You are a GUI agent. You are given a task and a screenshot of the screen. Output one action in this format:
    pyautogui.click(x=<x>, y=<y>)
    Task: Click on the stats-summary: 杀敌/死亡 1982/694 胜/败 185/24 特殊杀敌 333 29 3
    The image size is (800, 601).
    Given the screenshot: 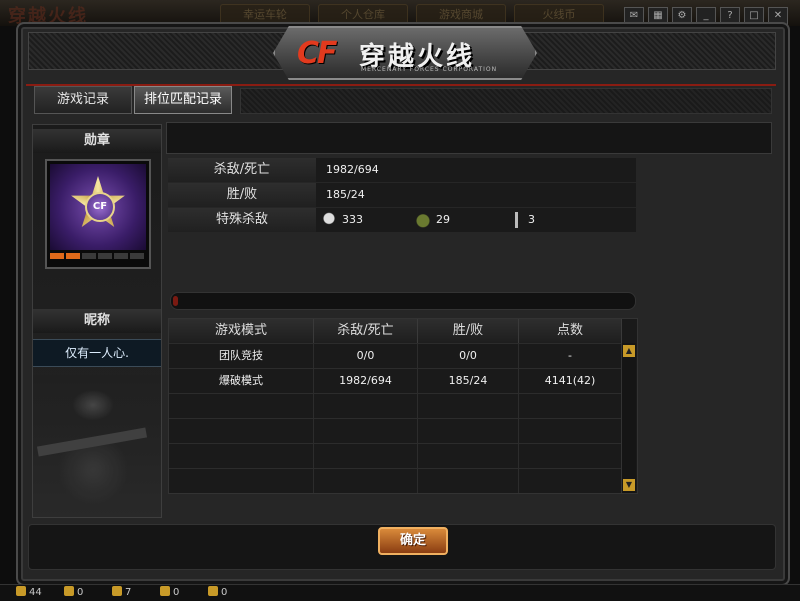 What is the action you would take?
    pyautogui.click(x=402, y=195)
    